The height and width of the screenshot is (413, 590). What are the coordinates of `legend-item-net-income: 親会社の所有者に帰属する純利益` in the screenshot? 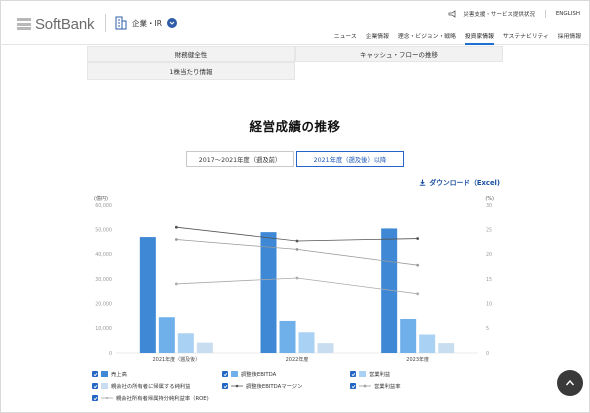 It's located at (157, 386).